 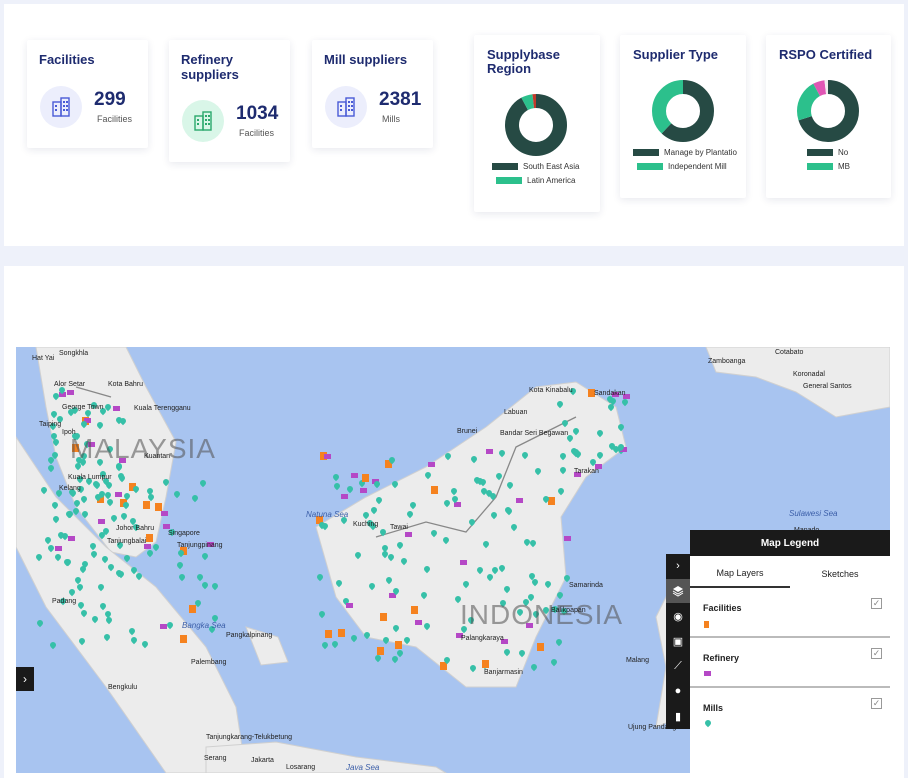 What do you see at coordinates (675, 54) in the screenshot?
I see `type-title: Supplier Type` at bounding box center [675, 54].